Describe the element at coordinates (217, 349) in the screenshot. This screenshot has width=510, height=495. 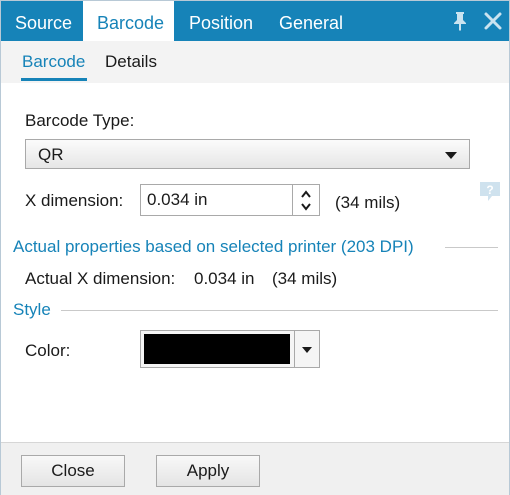
I see `color-swatch` at that location.